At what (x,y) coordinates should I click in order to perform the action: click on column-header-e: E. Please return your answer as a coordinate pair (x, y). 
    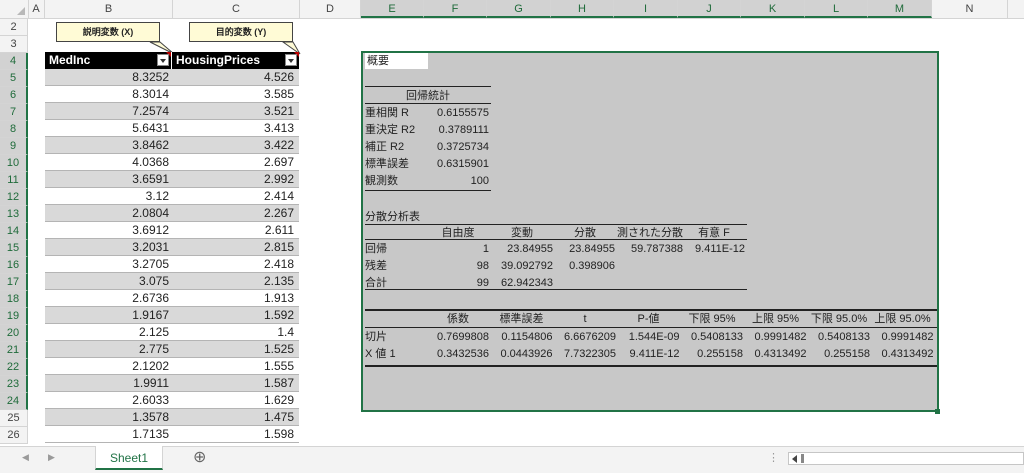
    Looking at the image, I should click on (392, 9).